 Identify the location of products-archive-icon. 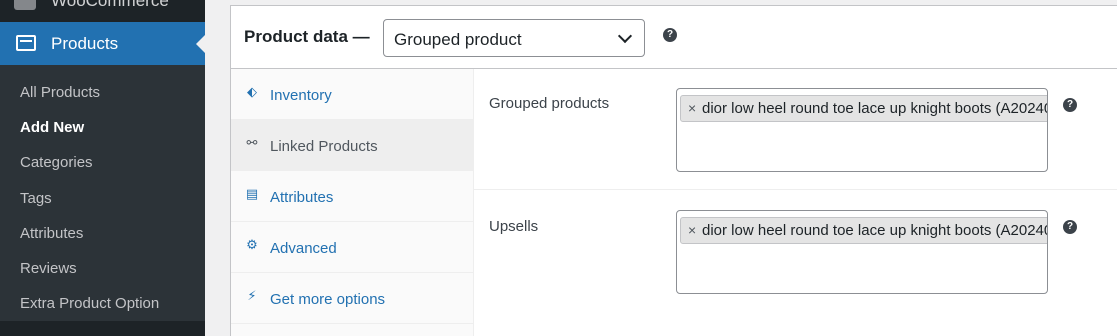
(26, 43).